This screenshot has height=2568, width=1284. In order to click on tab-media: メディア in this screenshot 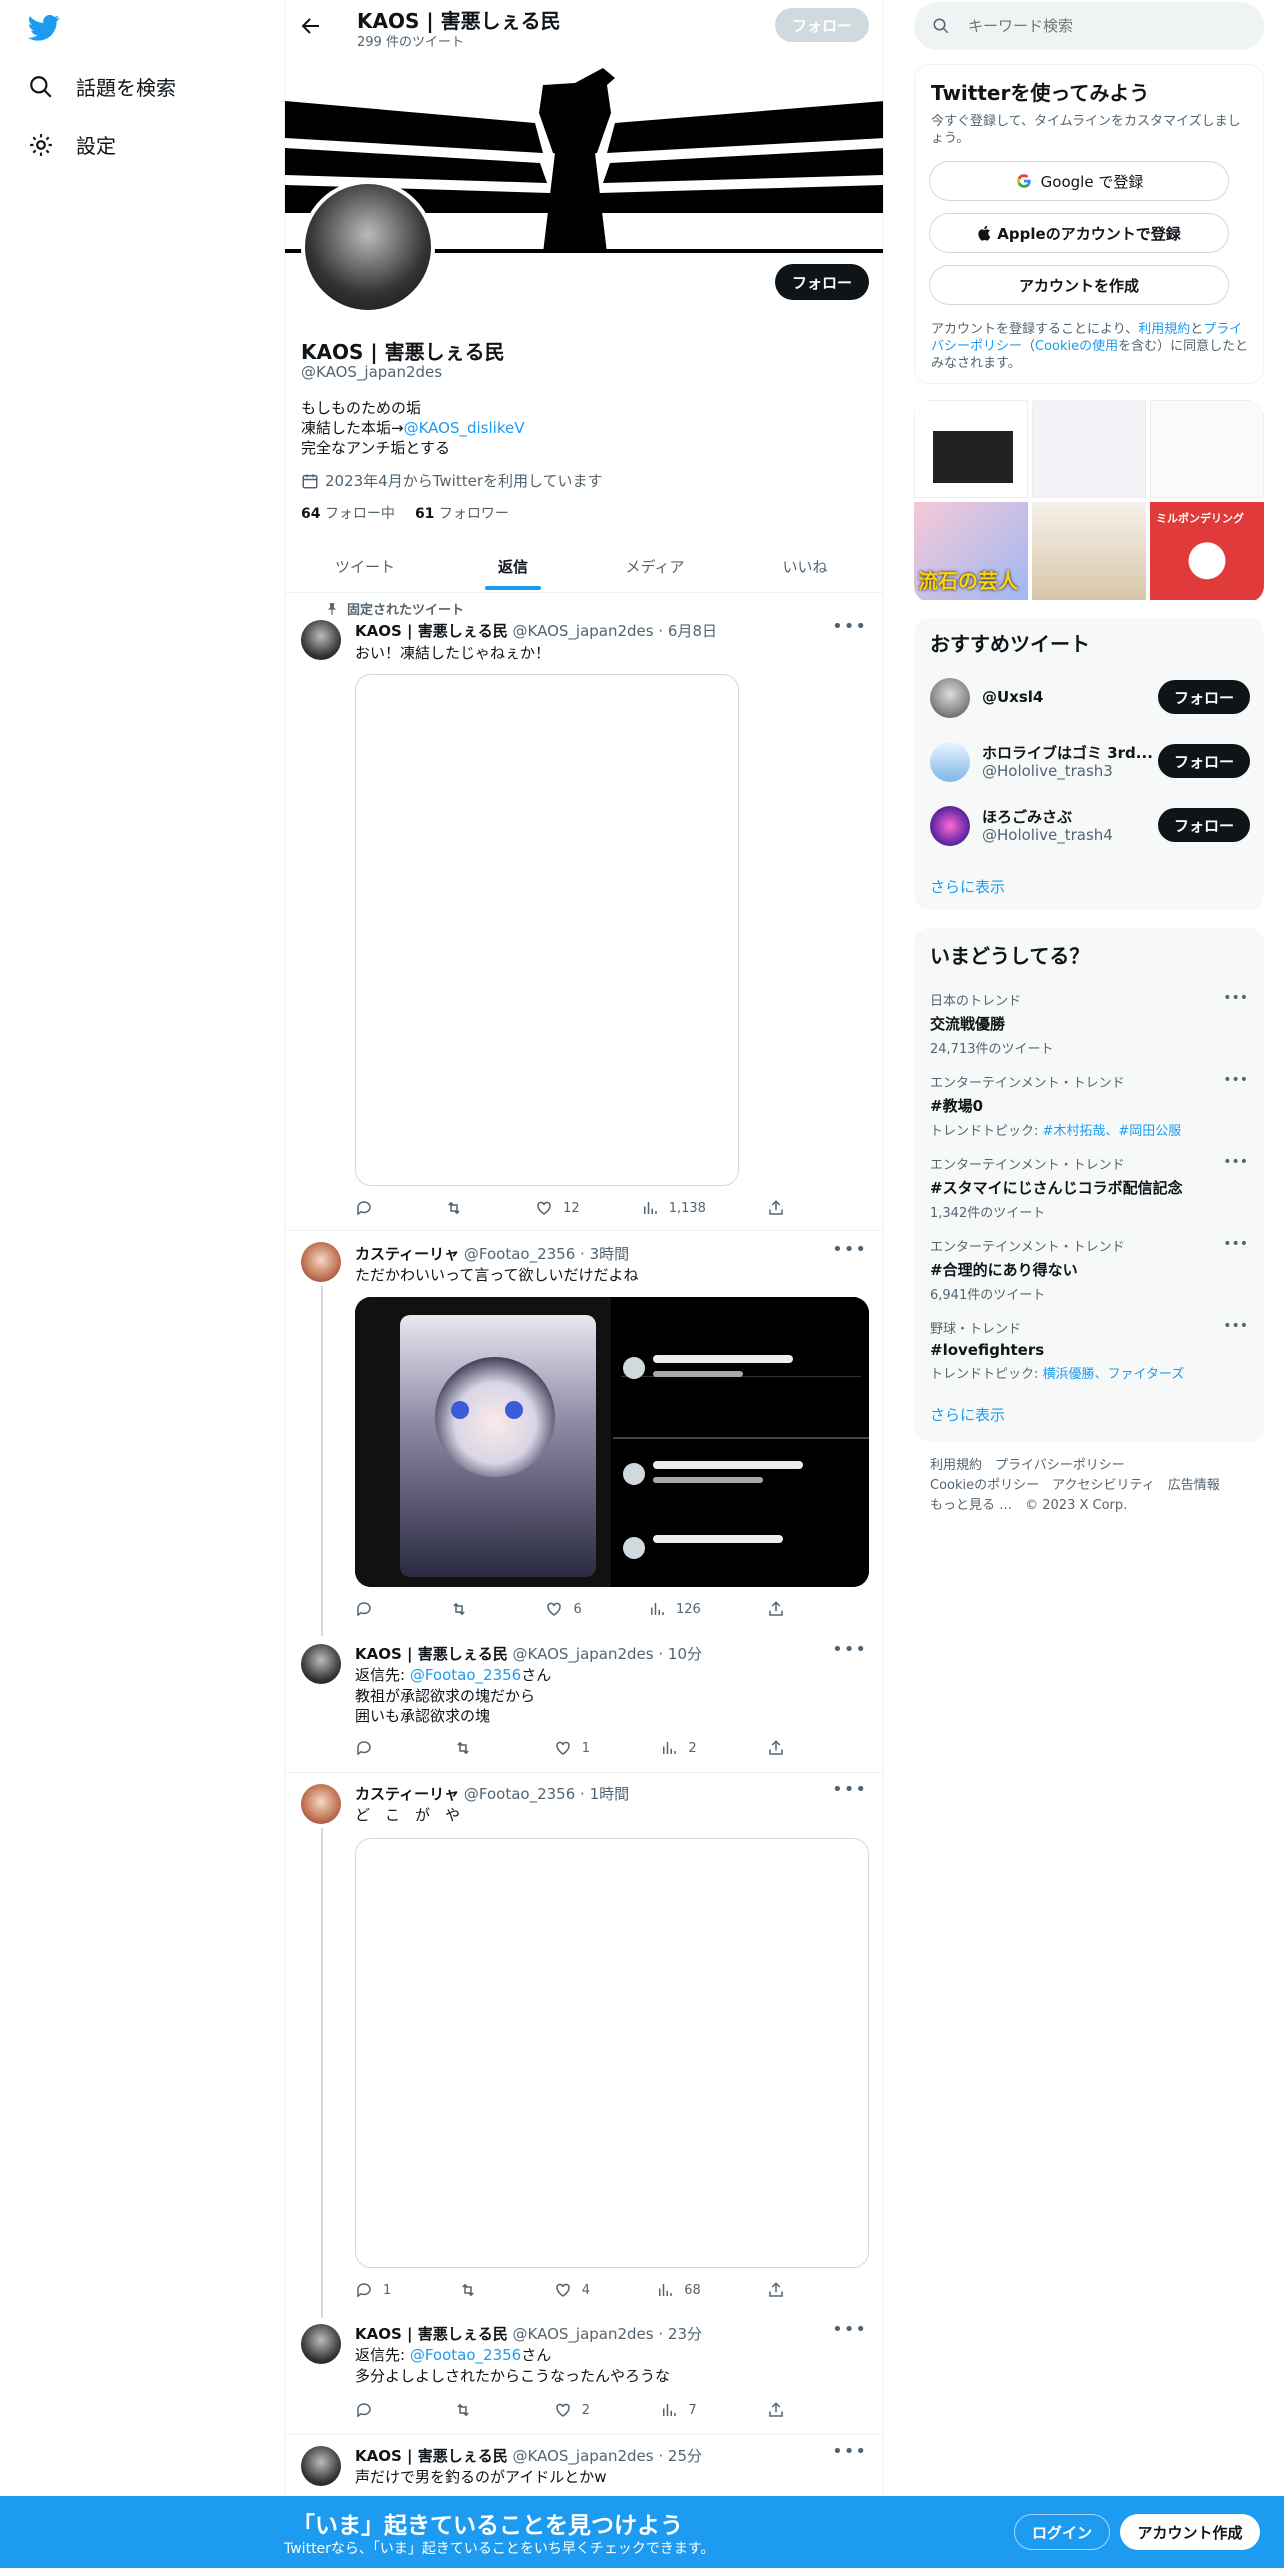, I will do `click(655, 566)`.